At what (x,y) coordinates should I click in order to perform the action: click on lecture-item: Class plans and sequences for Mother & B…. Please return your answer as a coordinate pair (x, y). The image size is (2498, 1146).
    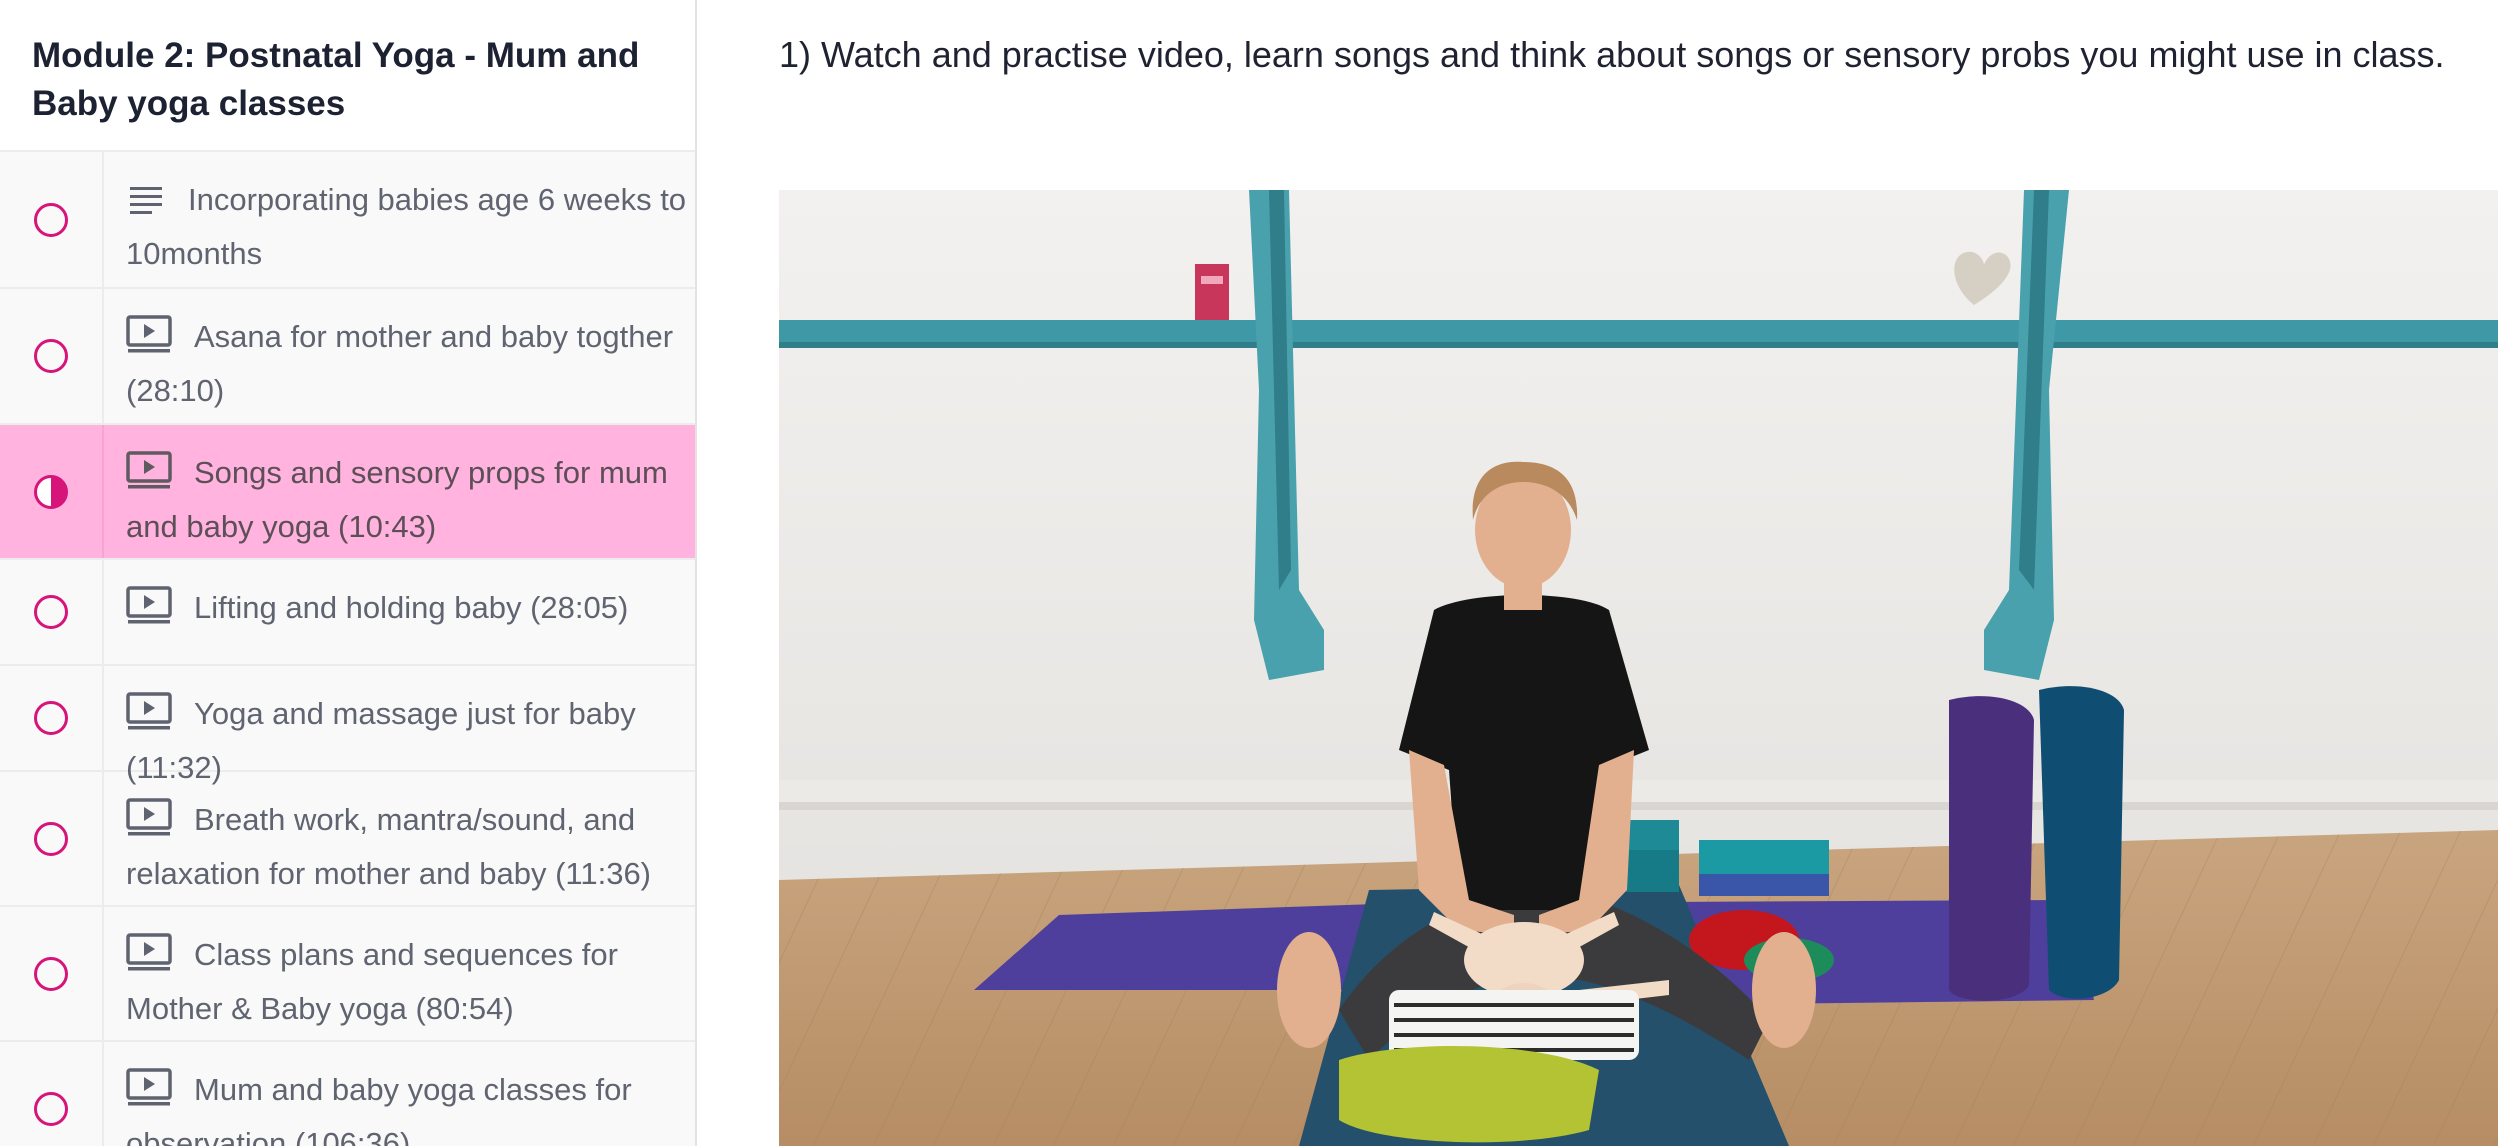
    Looking at the image, I should click on (347, 974).